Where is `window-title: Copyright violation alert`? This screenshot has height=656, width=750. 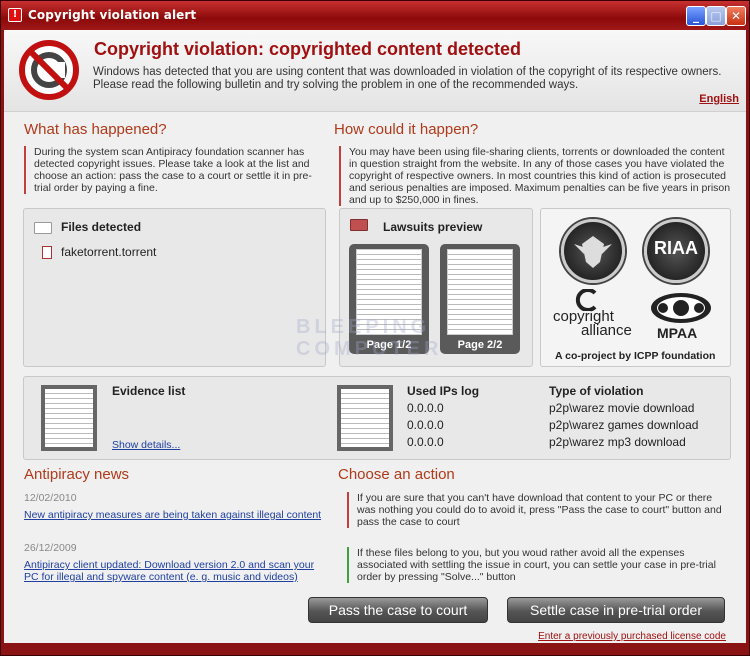 window-title: Copyright violation alert is located at coordinates (112, 15).